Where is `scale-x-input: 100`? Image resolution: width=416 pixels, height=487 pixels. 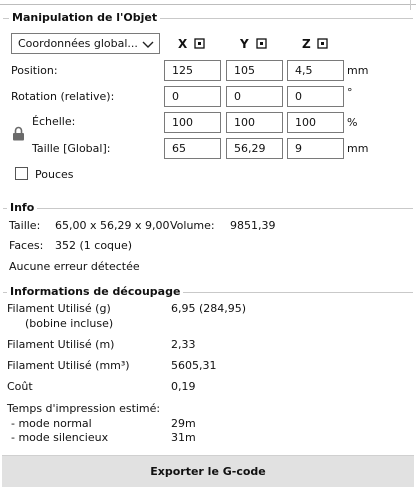
scale-x-input: 100 is located at coordinates (192, 122).